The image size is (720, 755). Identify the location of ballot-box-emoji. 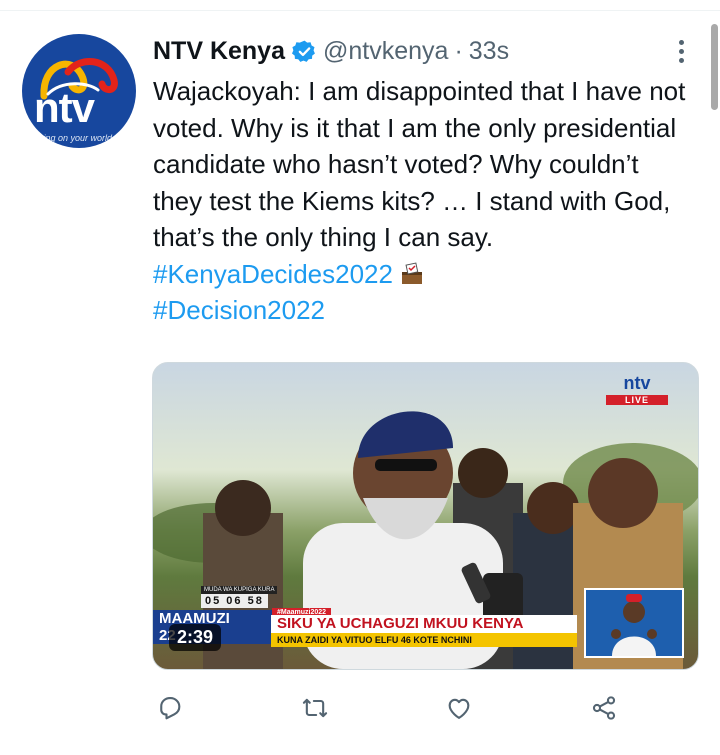
(411, 272).